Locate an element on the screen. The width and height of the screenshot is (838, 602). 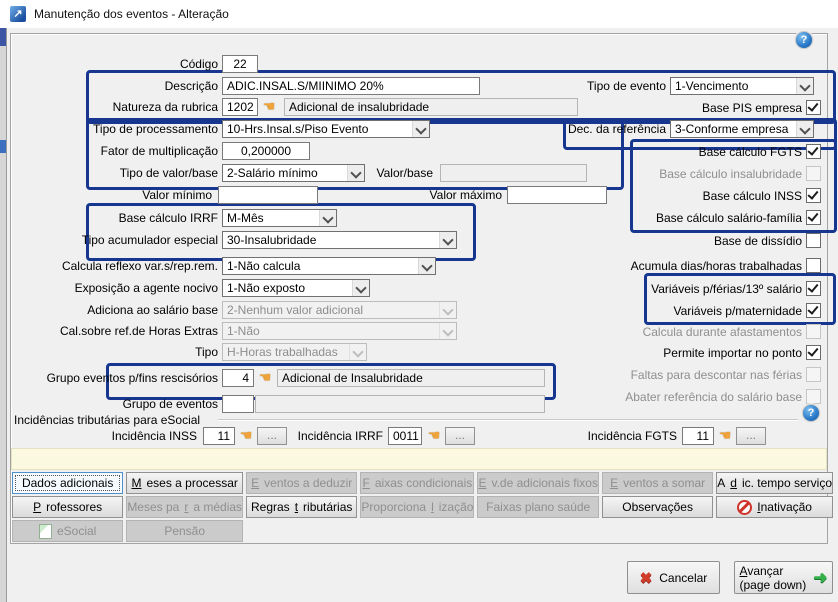
tab-inativacao-label: Inativação is located at coordinates (784, 507).